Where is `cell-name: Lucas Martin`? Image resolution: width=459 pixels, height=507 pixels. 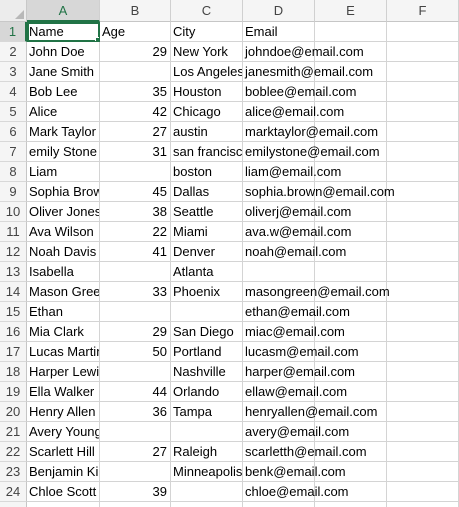
cell-name: Lucas Martin is located at coordinates (63, 352).